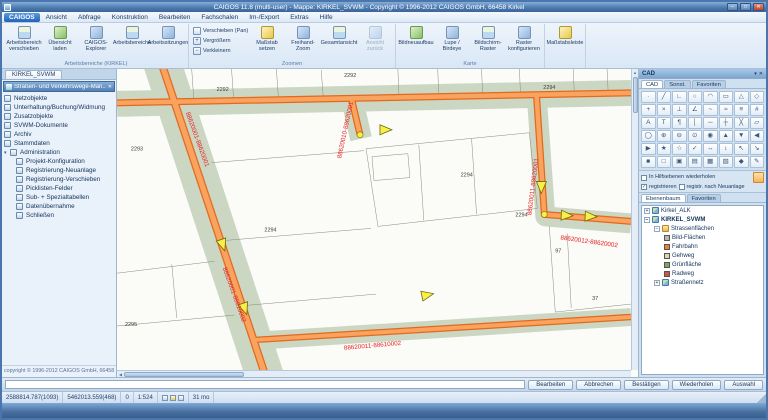 This screenshot has width=768, height=420. I want to click on cad-tool-icon: ▭, so click(725, 97).